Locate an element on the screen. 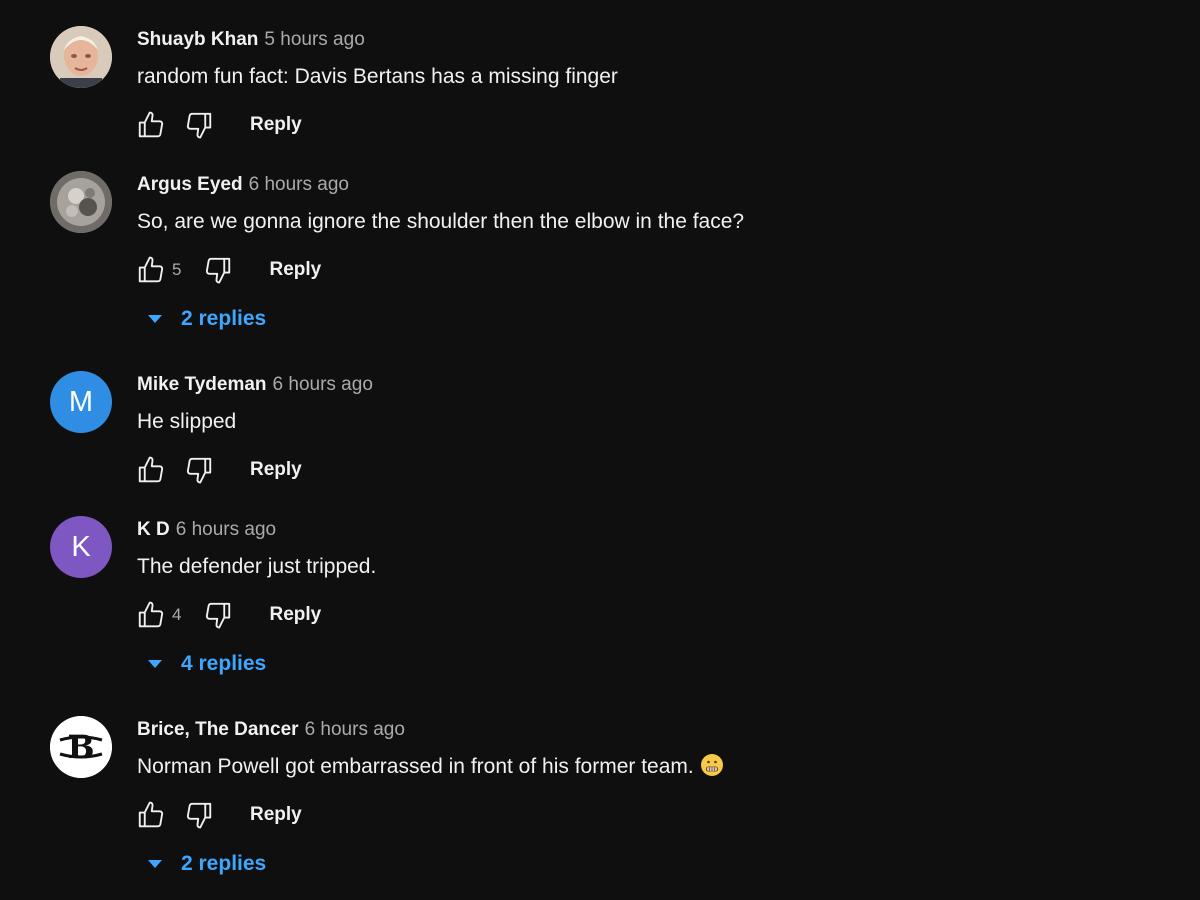 Image resolution: width=1200 pixels, height=900 pixels. view-replies-button: 4 replies is located at coordinates (205, 664).